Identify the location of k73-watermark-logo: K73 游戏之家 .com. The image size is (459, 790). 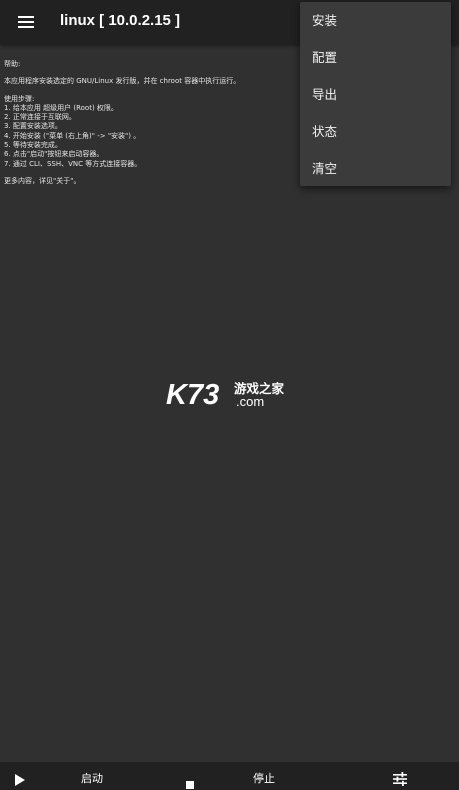
(231, 394).